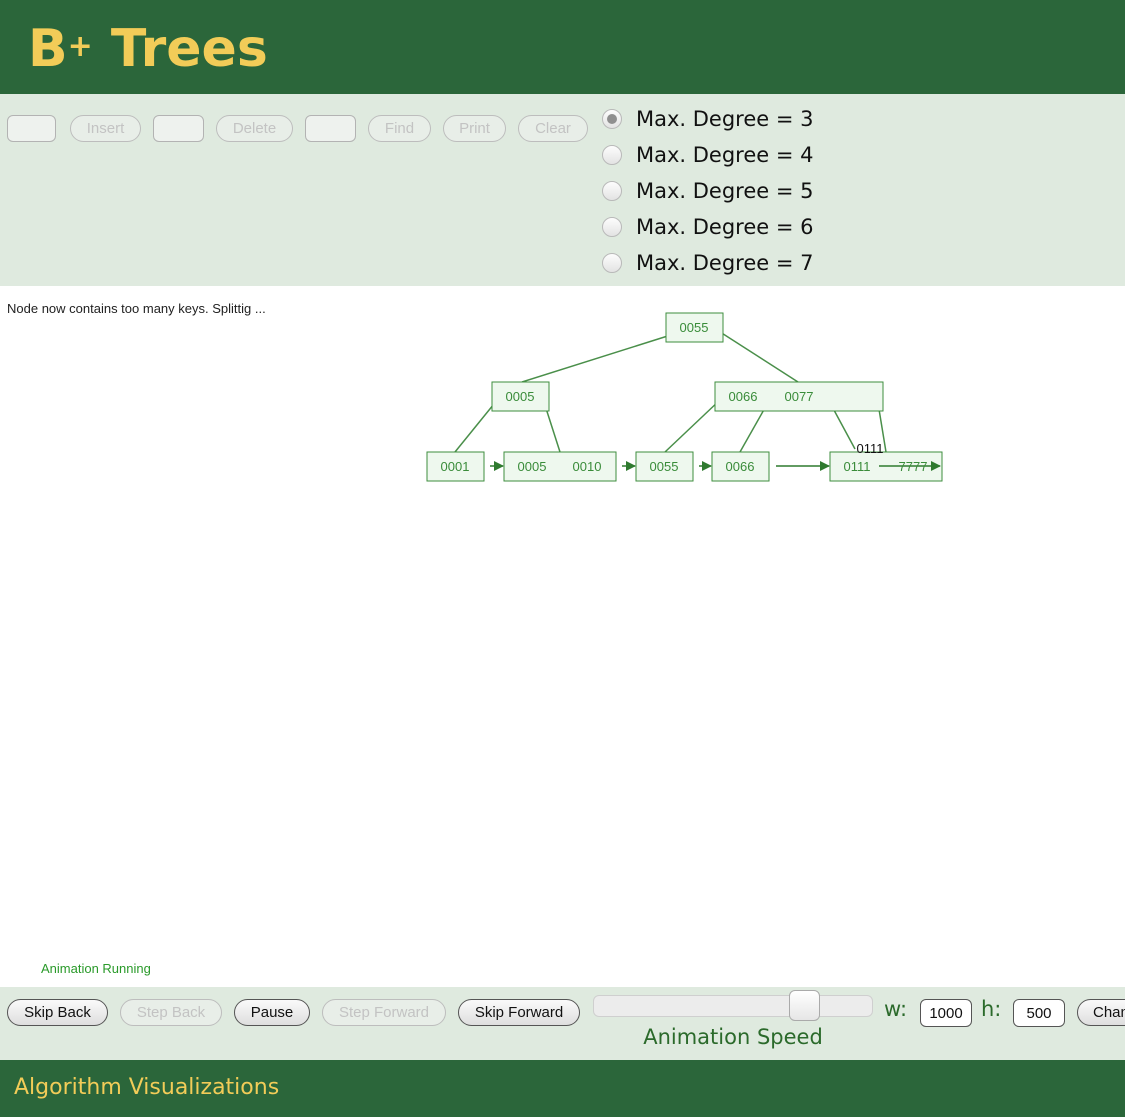 The width and height of the screenshot is (1125, 1117). I want to click on edge-root-right, so click(757, 356).